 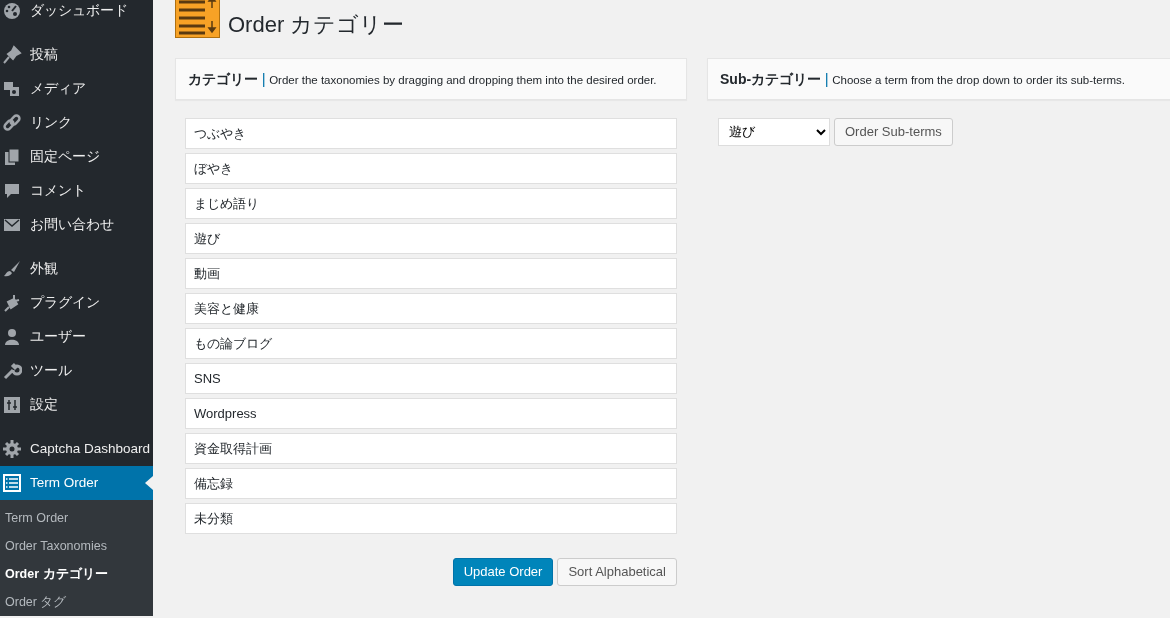 I want to click on submenu-item: Term Order, so click(x=76, y=518).